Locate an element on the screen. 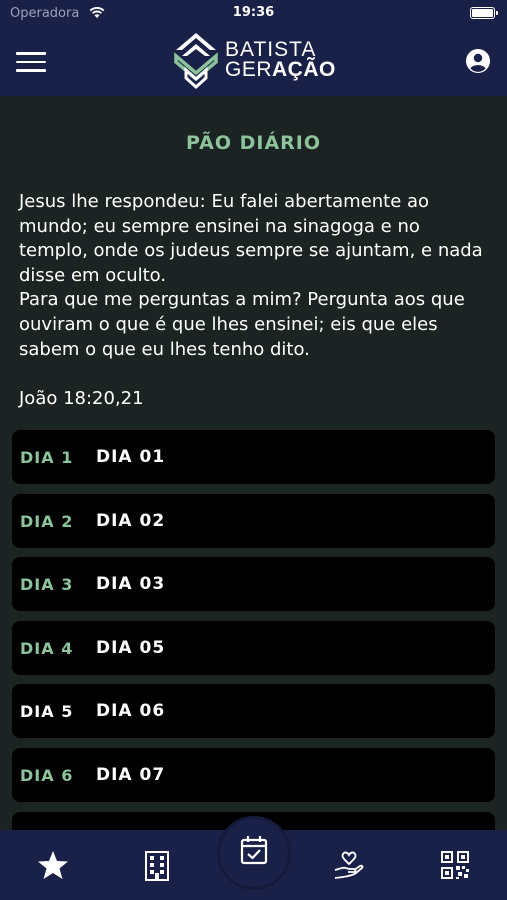 This screenshot has height=900, width=507. logo: BATISTA GERAÇÃO is located at coordinates (257, 61).